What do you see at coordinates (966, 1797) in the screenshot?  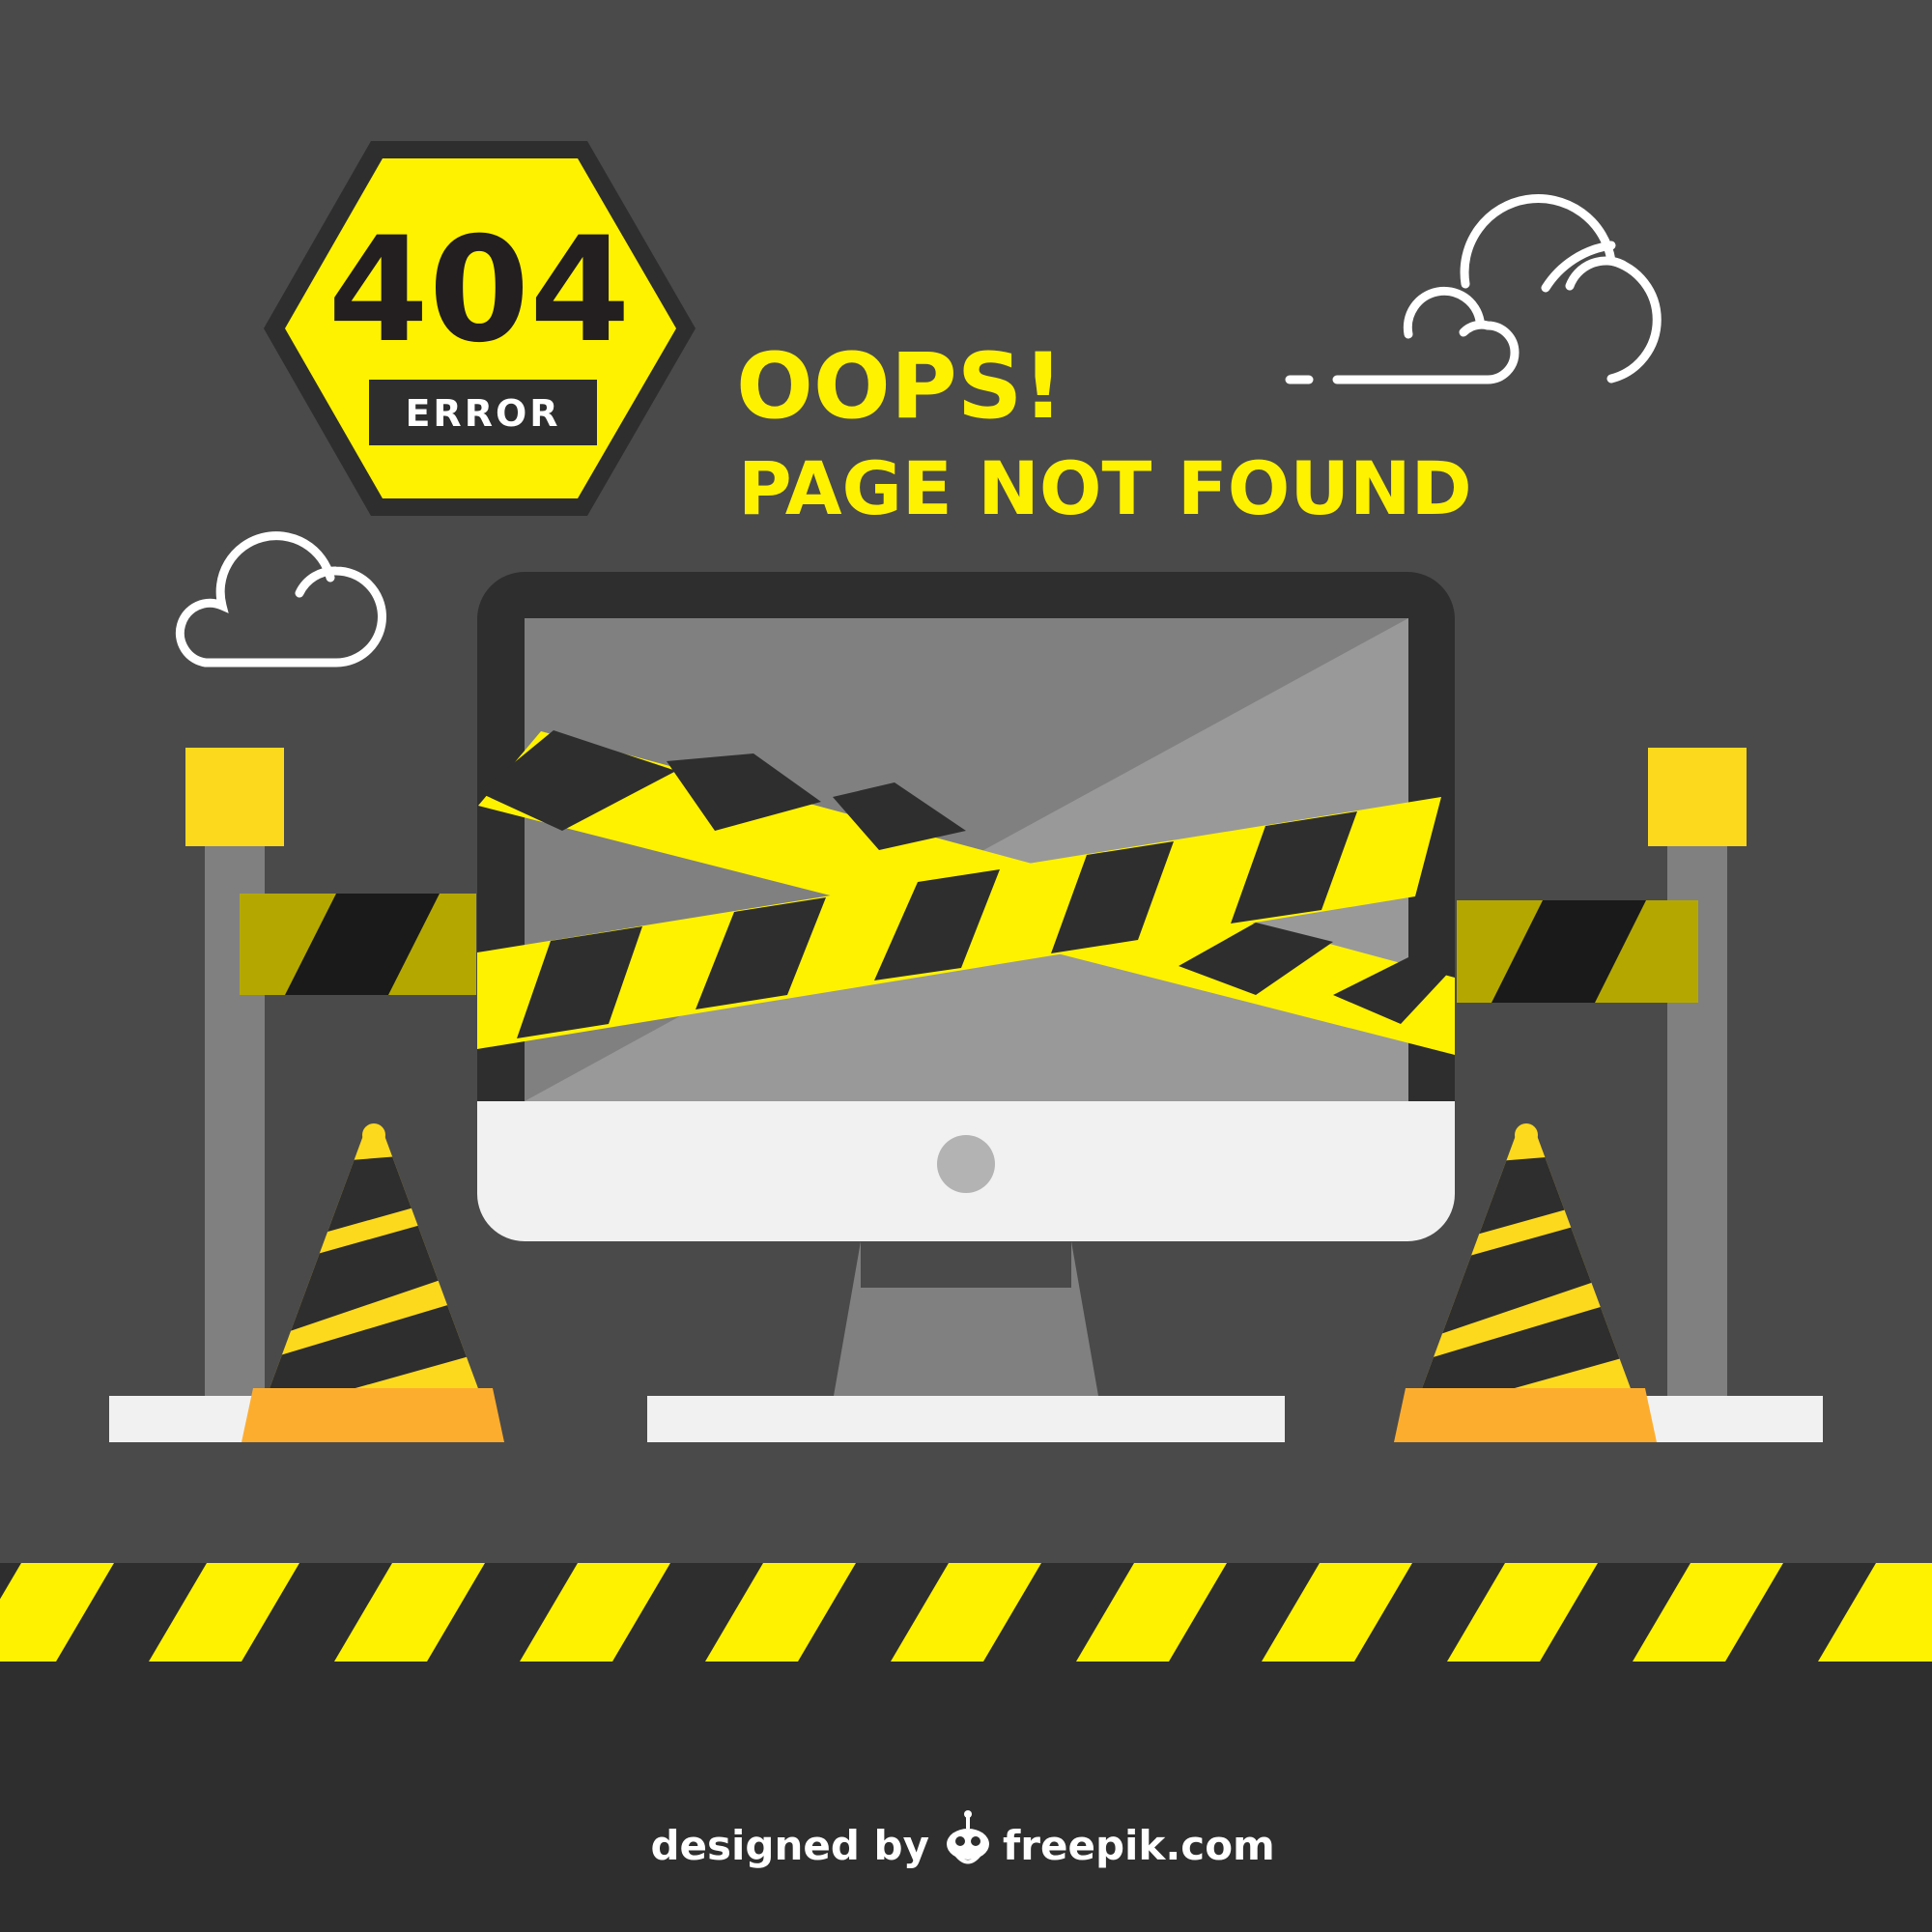 I see `footer-band` at bounding box center [966, 1797].